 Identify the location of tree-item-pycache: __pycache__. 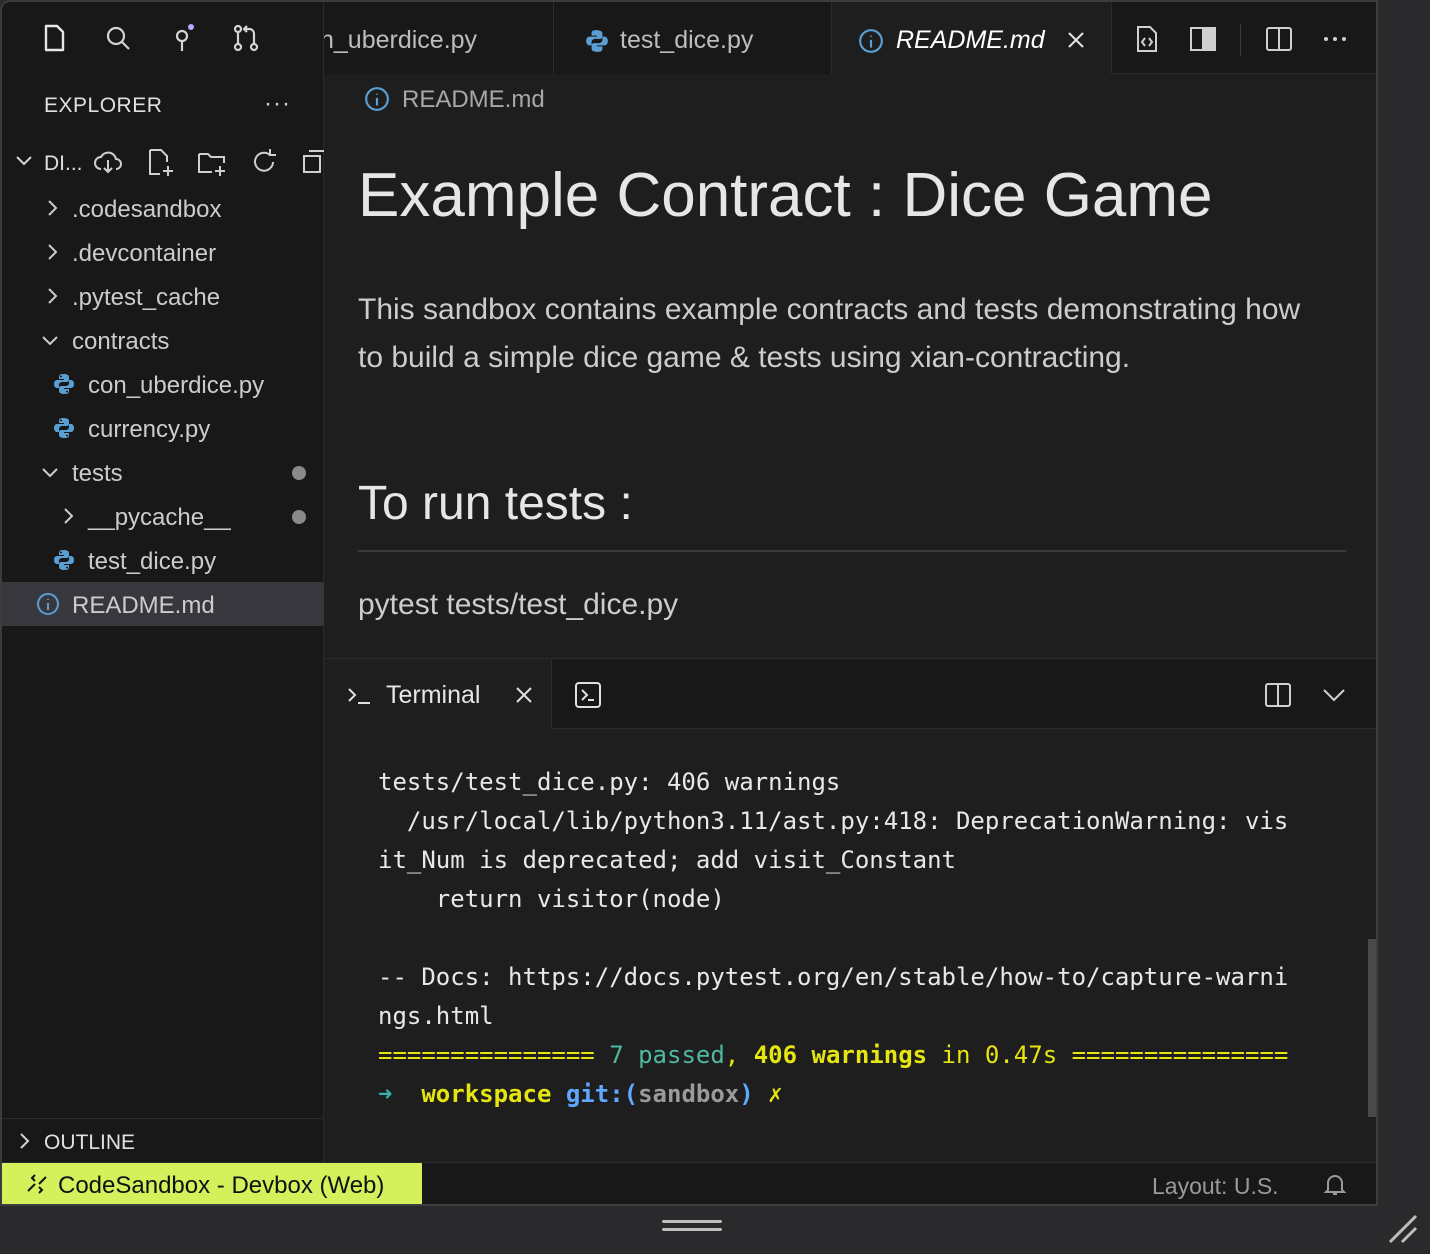
(163, 516).